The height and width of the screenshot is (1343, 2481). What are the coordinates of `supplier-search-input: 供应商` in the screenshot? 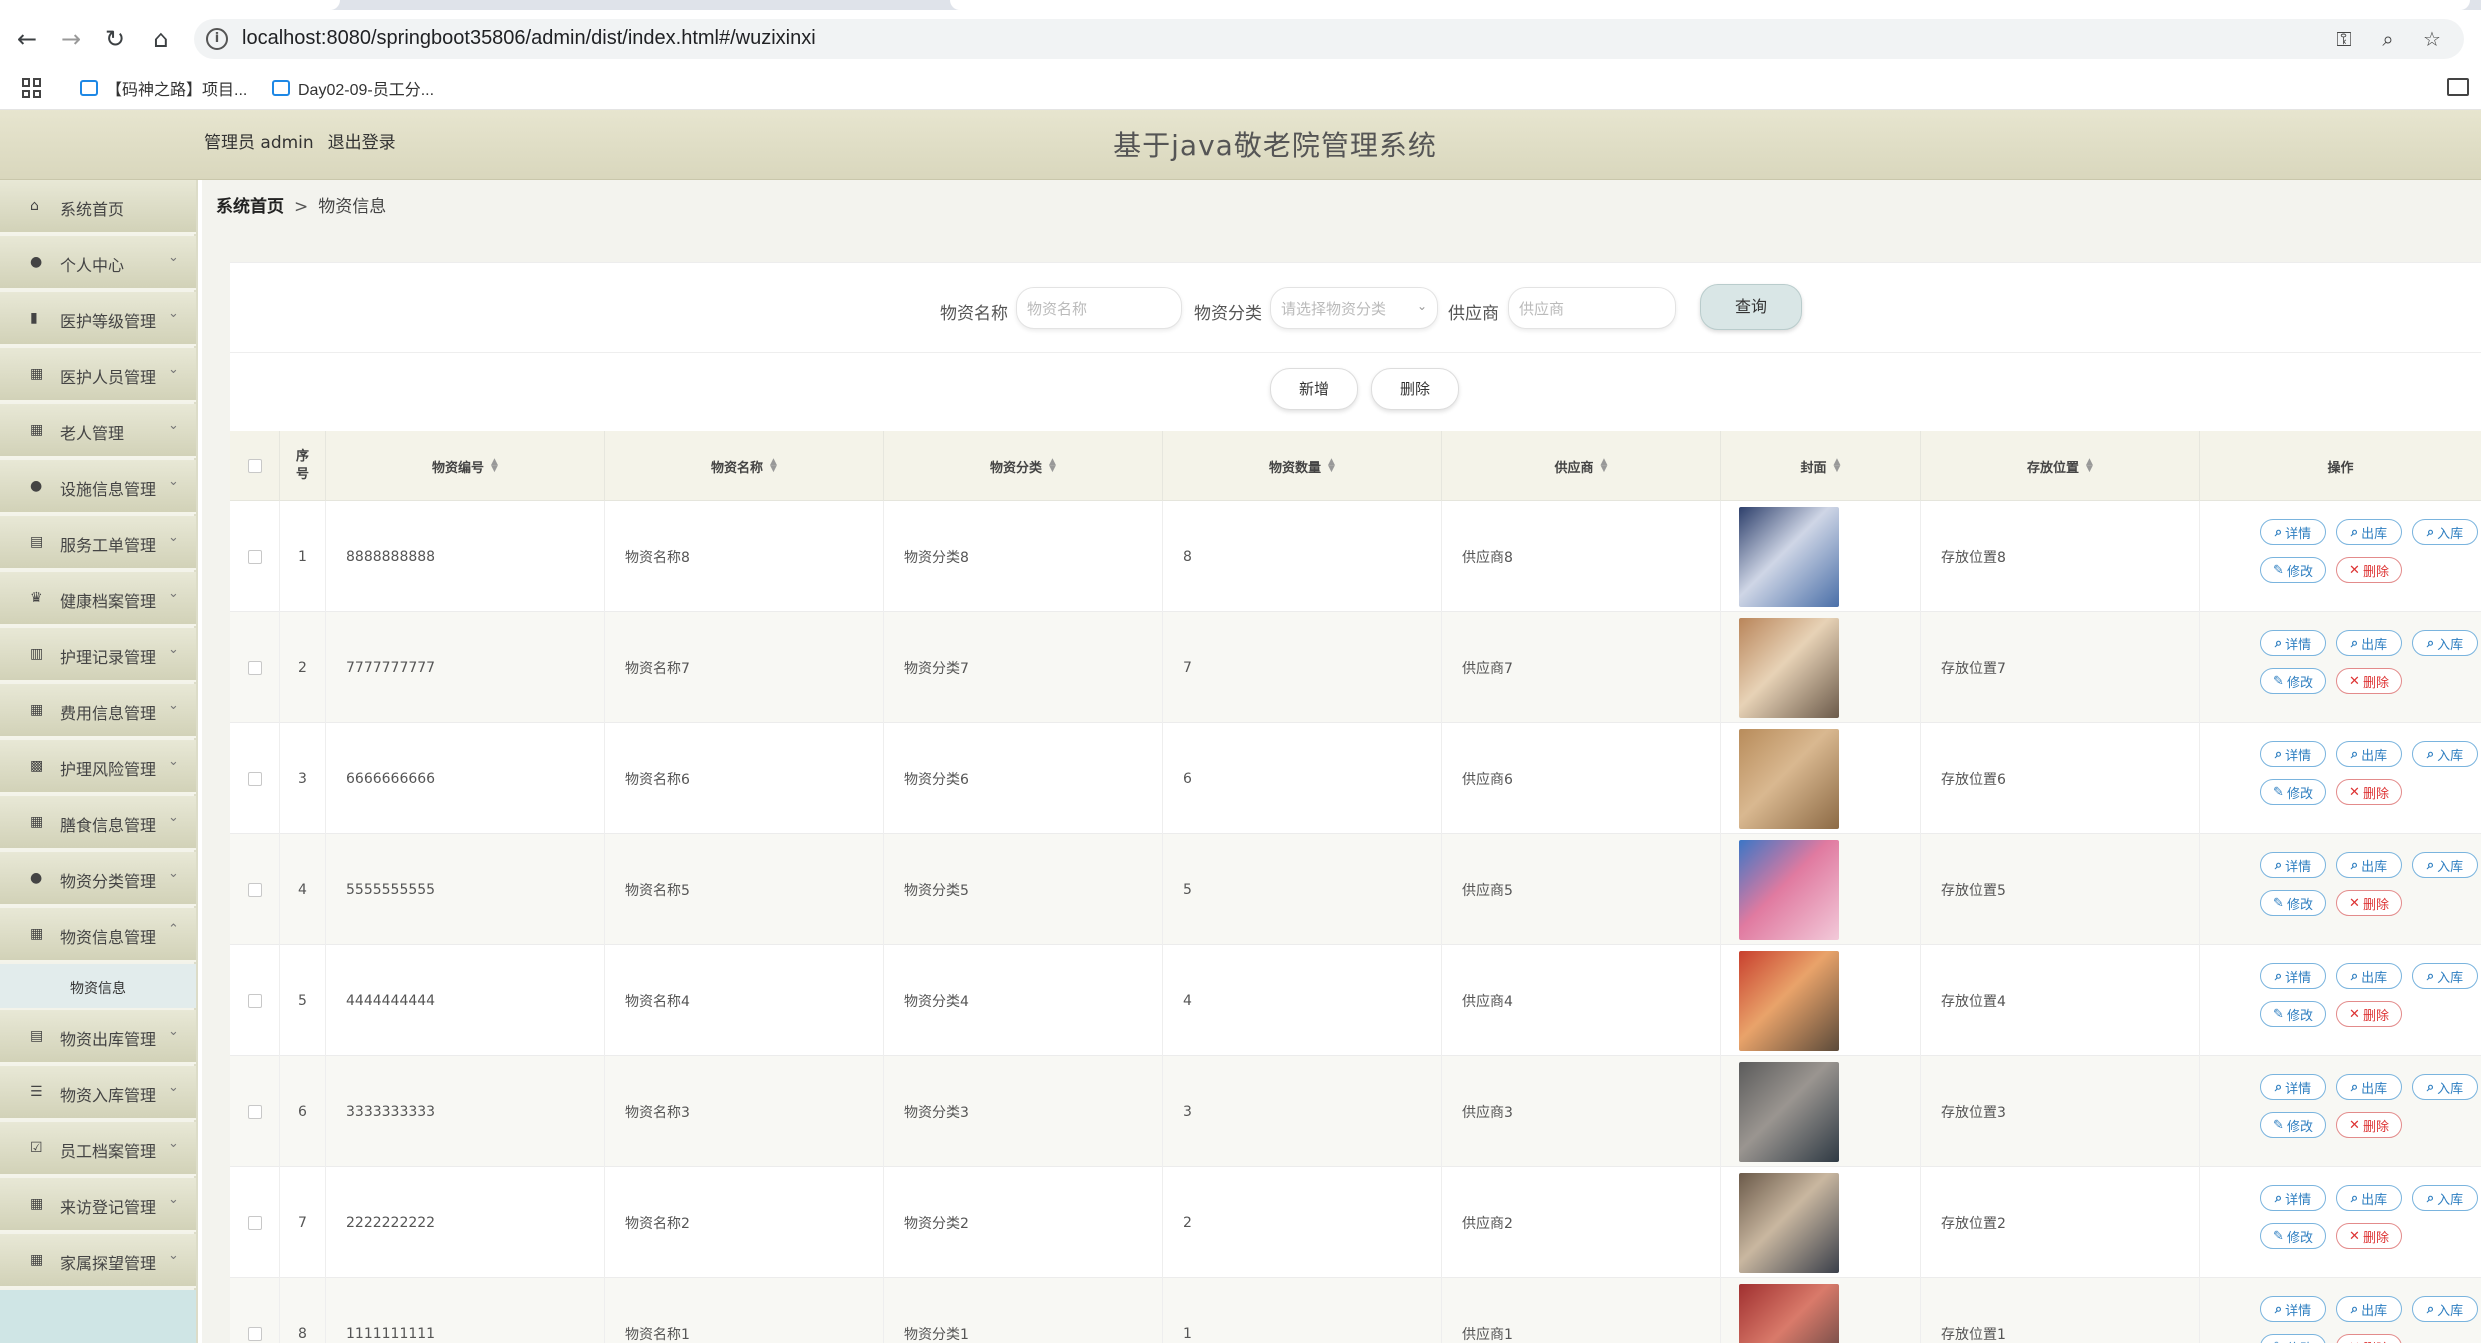 It's located at (1592, 308).